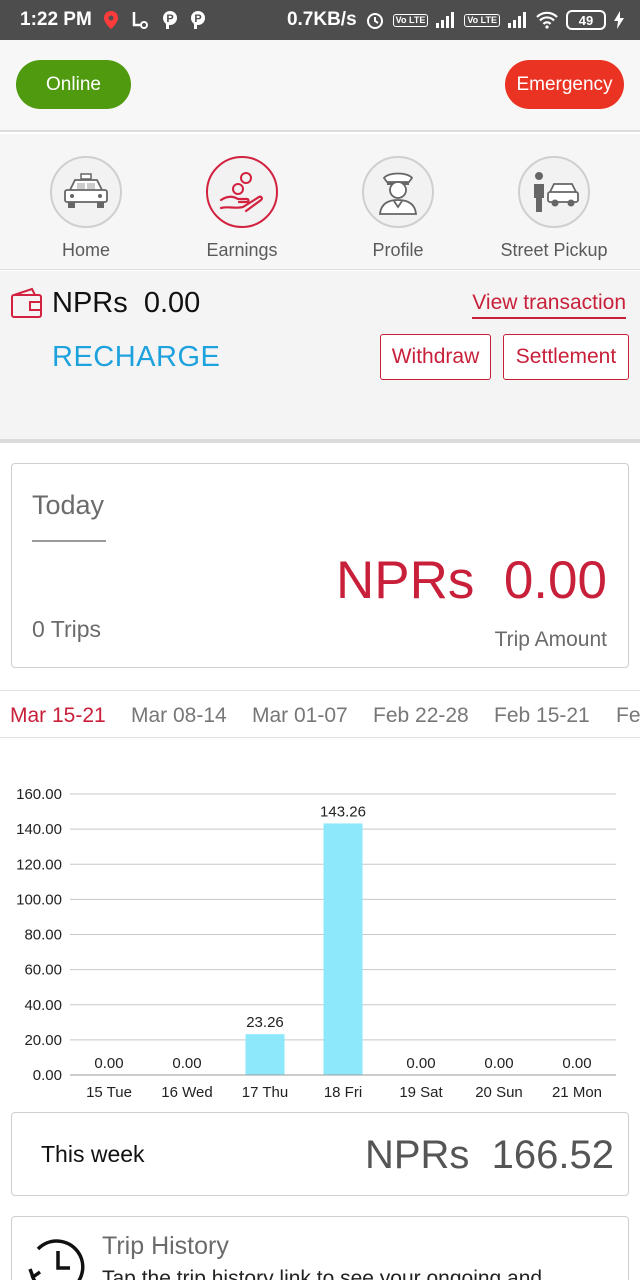 The width and height of the screenshot is (640, 1280). I want to click on this-week-card: This week NPRs 166.52, so click(320, 1154).